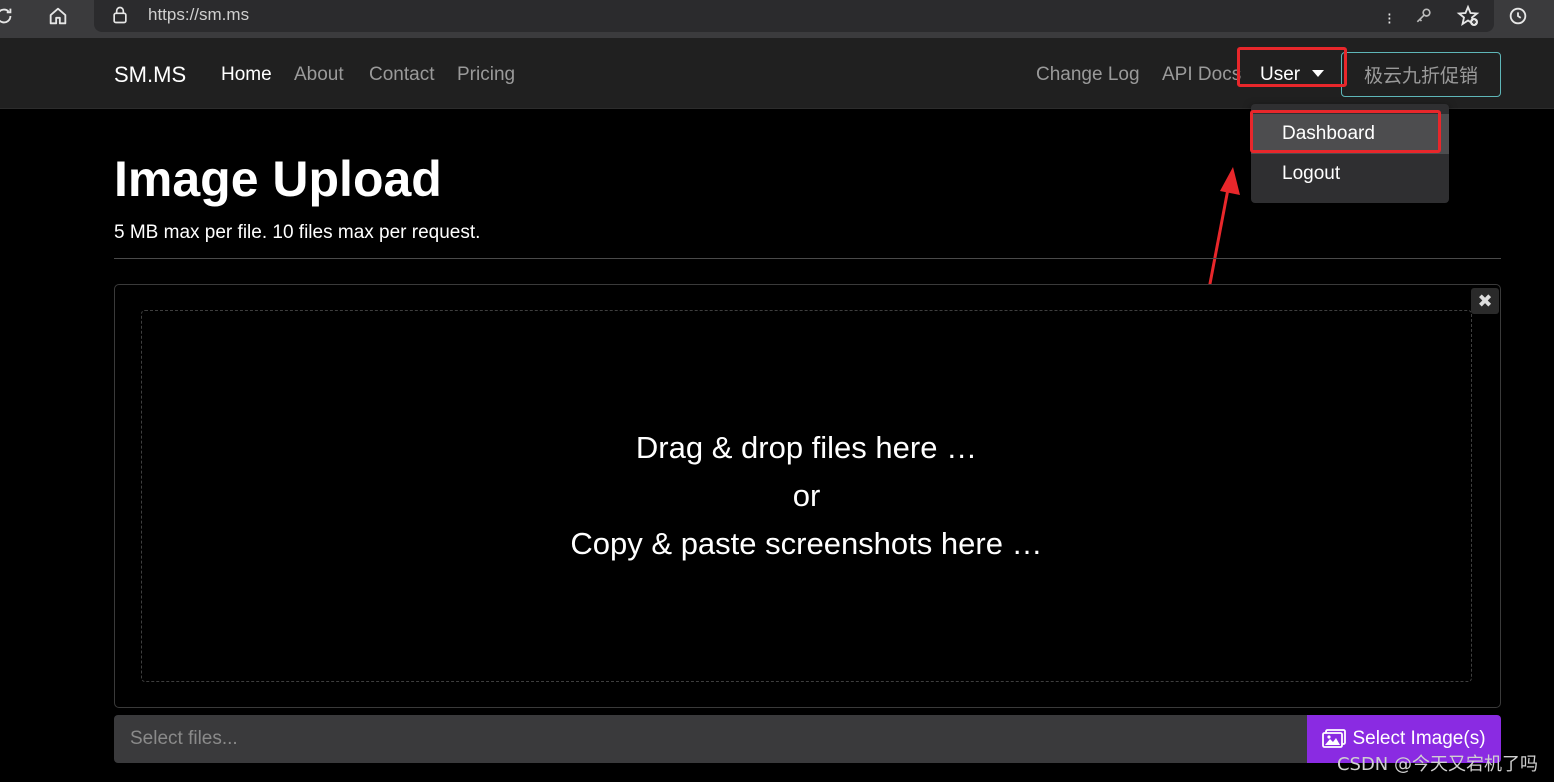  What do you see at coordinates (401, 75) in the screenshot?
I see `nav-contact: Contact` at bounding box center [401, 75].